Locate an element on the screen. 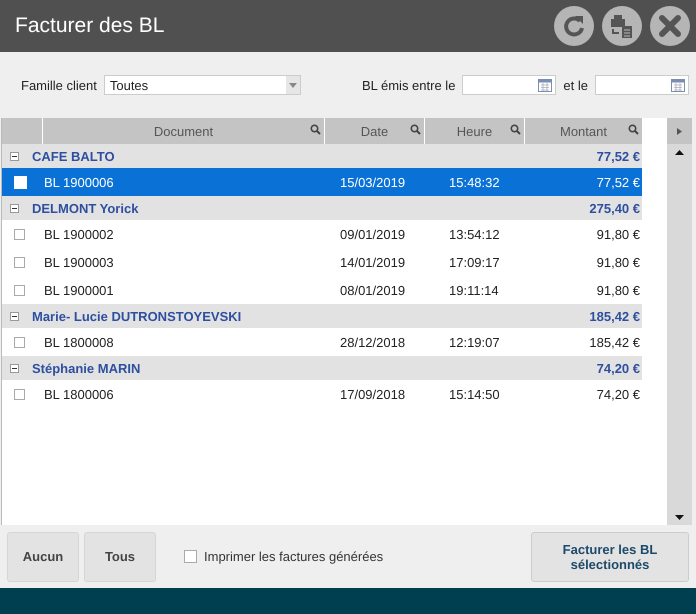 The image size is (696, 614). refresh-icon is located at coordinates (574, 26).